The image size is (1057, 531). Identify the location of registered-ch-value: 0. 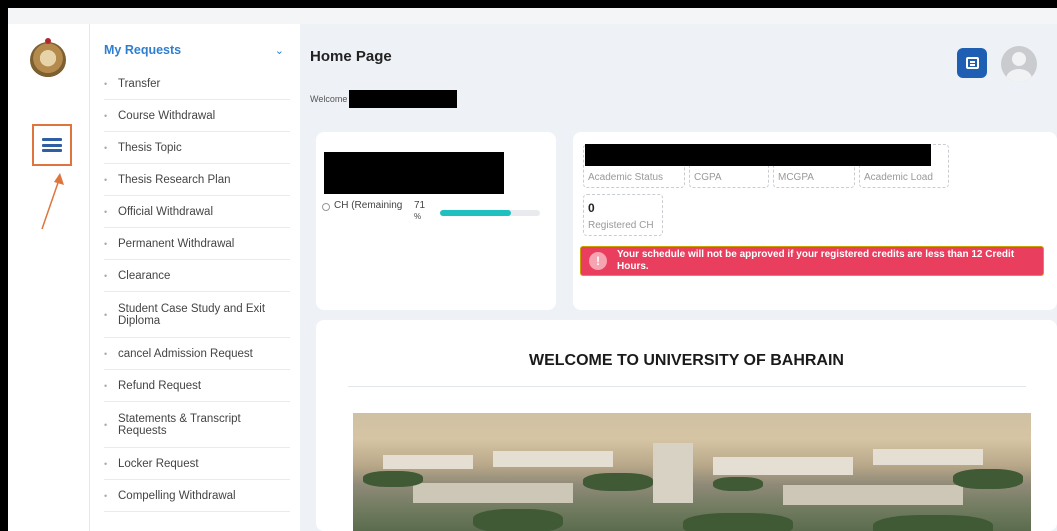
(591, 208).